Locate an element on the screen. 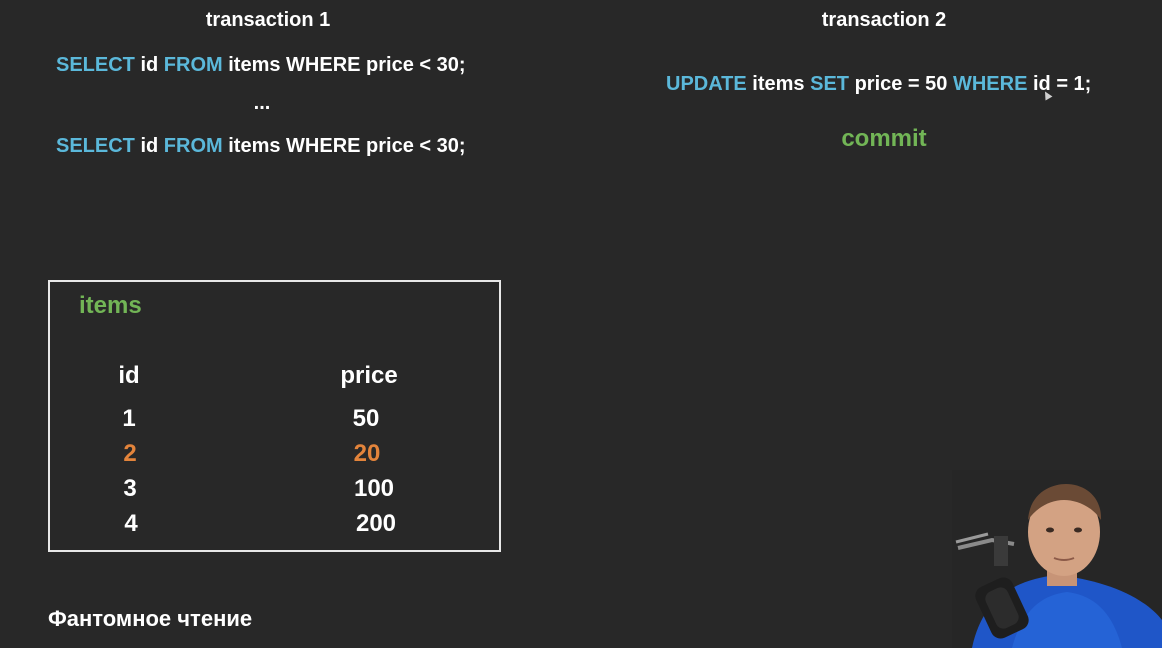 Image resolution: width=1162 pixels, height=648 pixels. table-cell-price-highlighted: 20 is located at coordinates (367, 453).